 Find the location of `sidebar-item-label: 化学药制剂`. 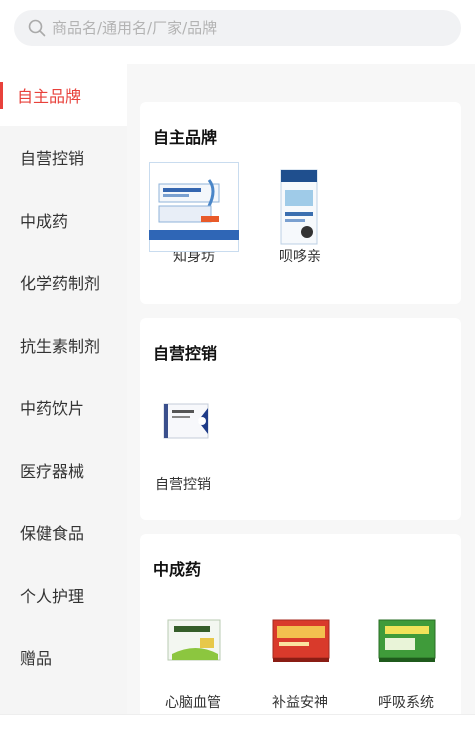

sidebar-item-label: 化学药制剂 is located at coordinates (60, 284).